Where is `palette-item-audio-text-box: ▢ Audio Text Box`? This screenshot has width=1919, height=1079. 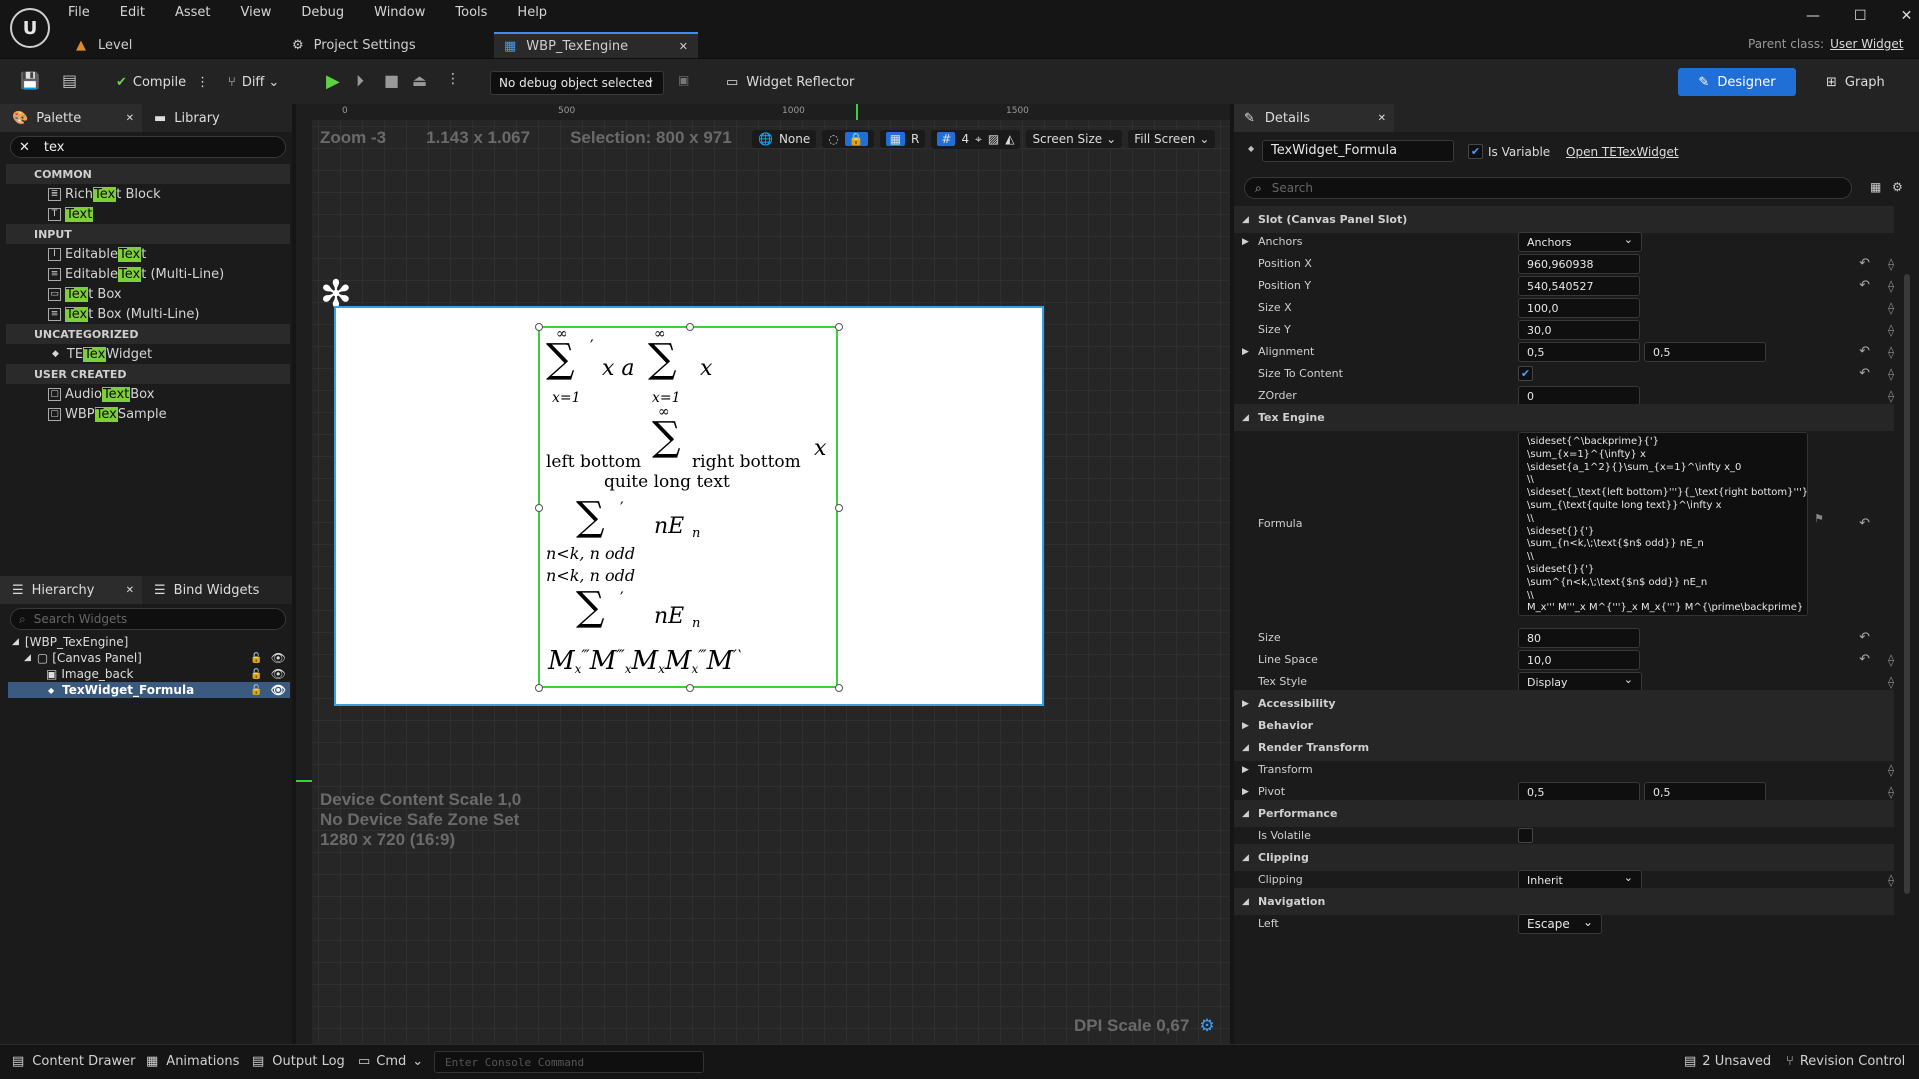 palette-item-audio-text-box: ▢ Audio Text Box is located at coordinates (148, 394).